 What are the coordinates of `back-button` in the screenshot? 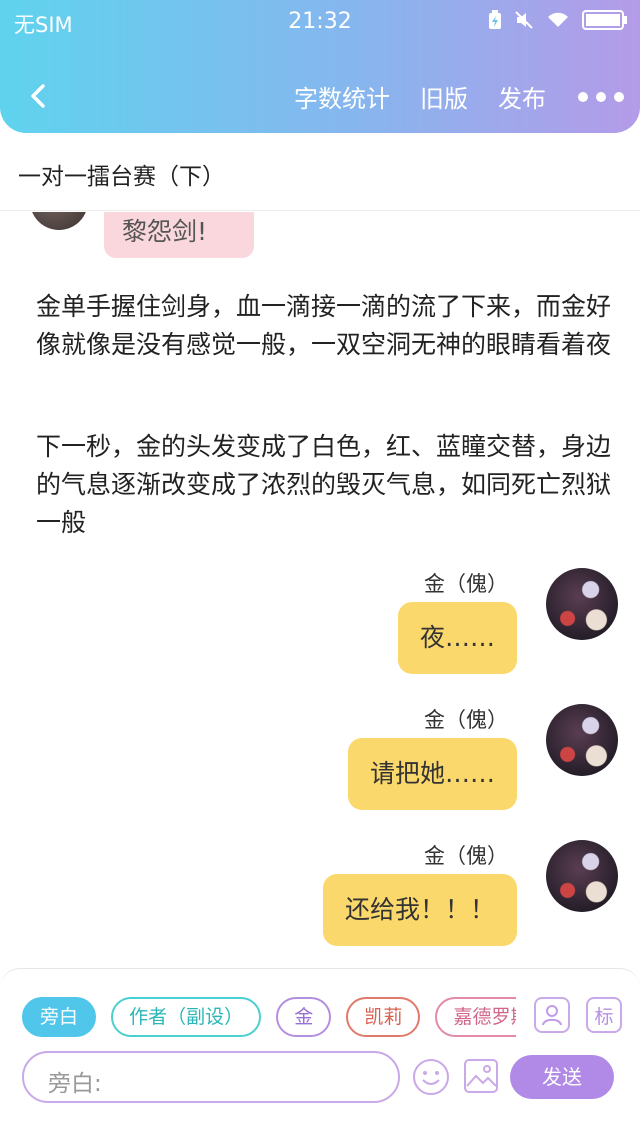 It's located at (38, 96).